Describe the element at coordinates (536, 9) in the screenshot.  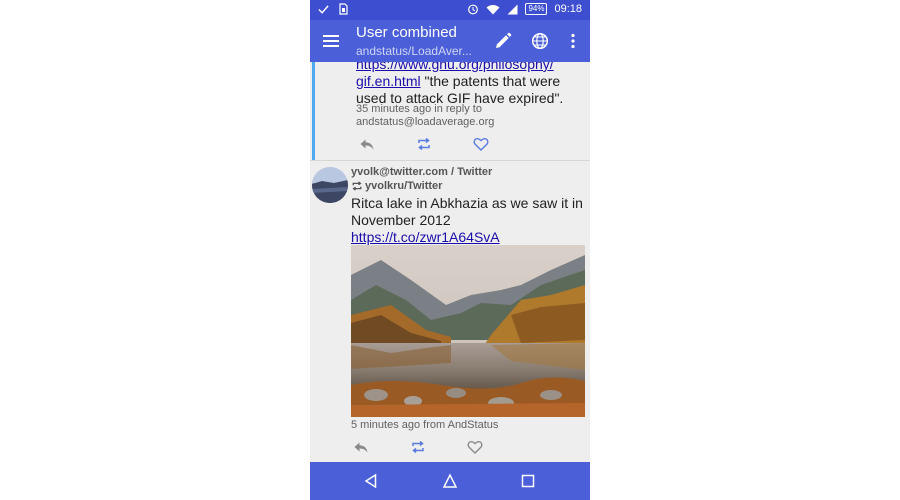
I see `battery-icon: 94%` at that location.